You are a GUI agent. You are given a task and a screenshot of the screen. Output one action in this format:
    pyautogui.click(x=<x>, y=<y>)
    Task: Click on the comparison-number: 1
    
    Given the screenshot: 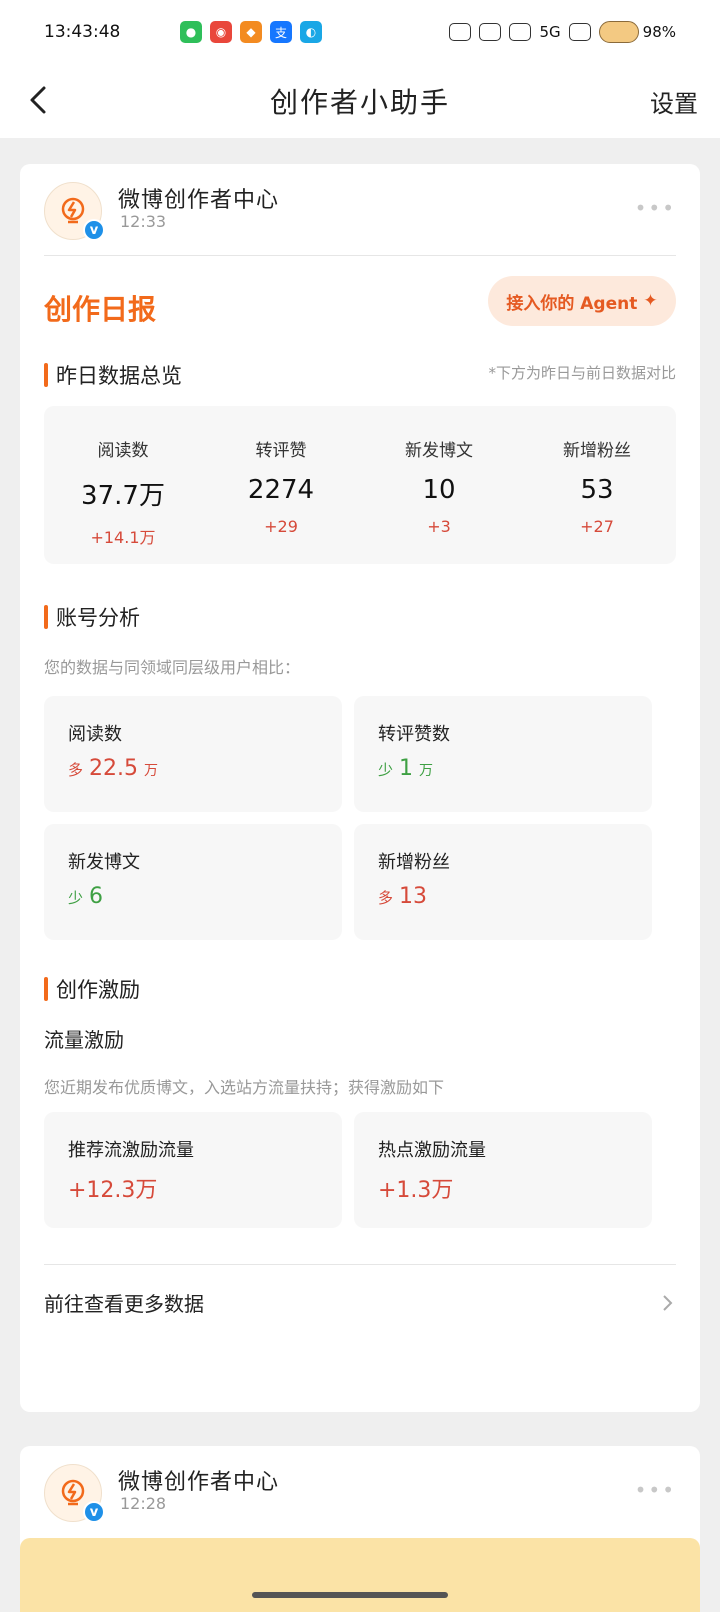 What is the action you would take?
    pyautogui.click(x=406, y=768)
    